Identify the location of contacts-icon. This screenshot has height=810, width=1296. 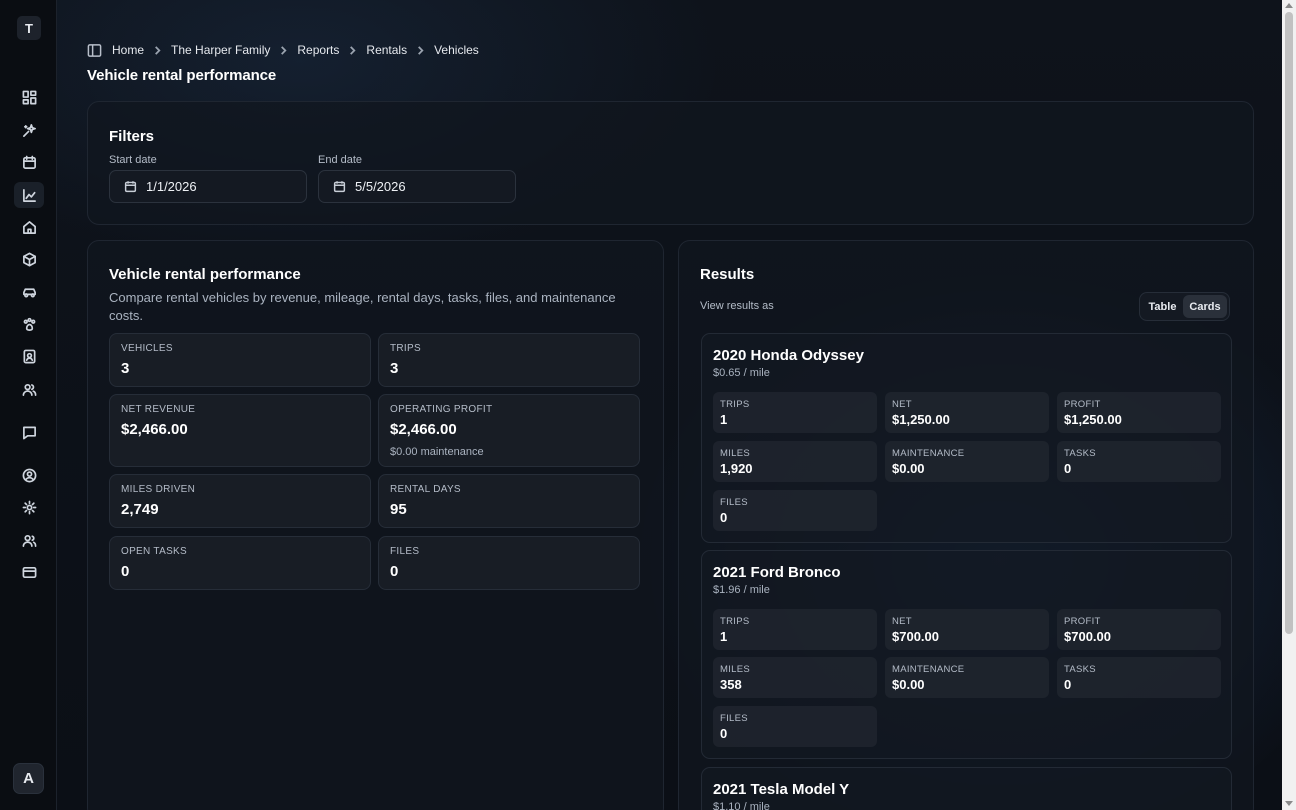
(29, 356).